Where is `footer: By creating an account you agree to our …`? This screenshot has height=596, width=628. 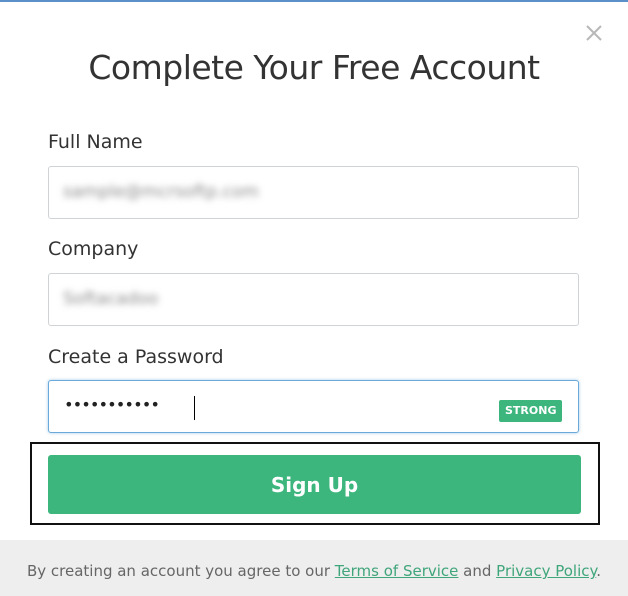 footer: By creating an account you agree to our … is located at coordinates (314, 568).